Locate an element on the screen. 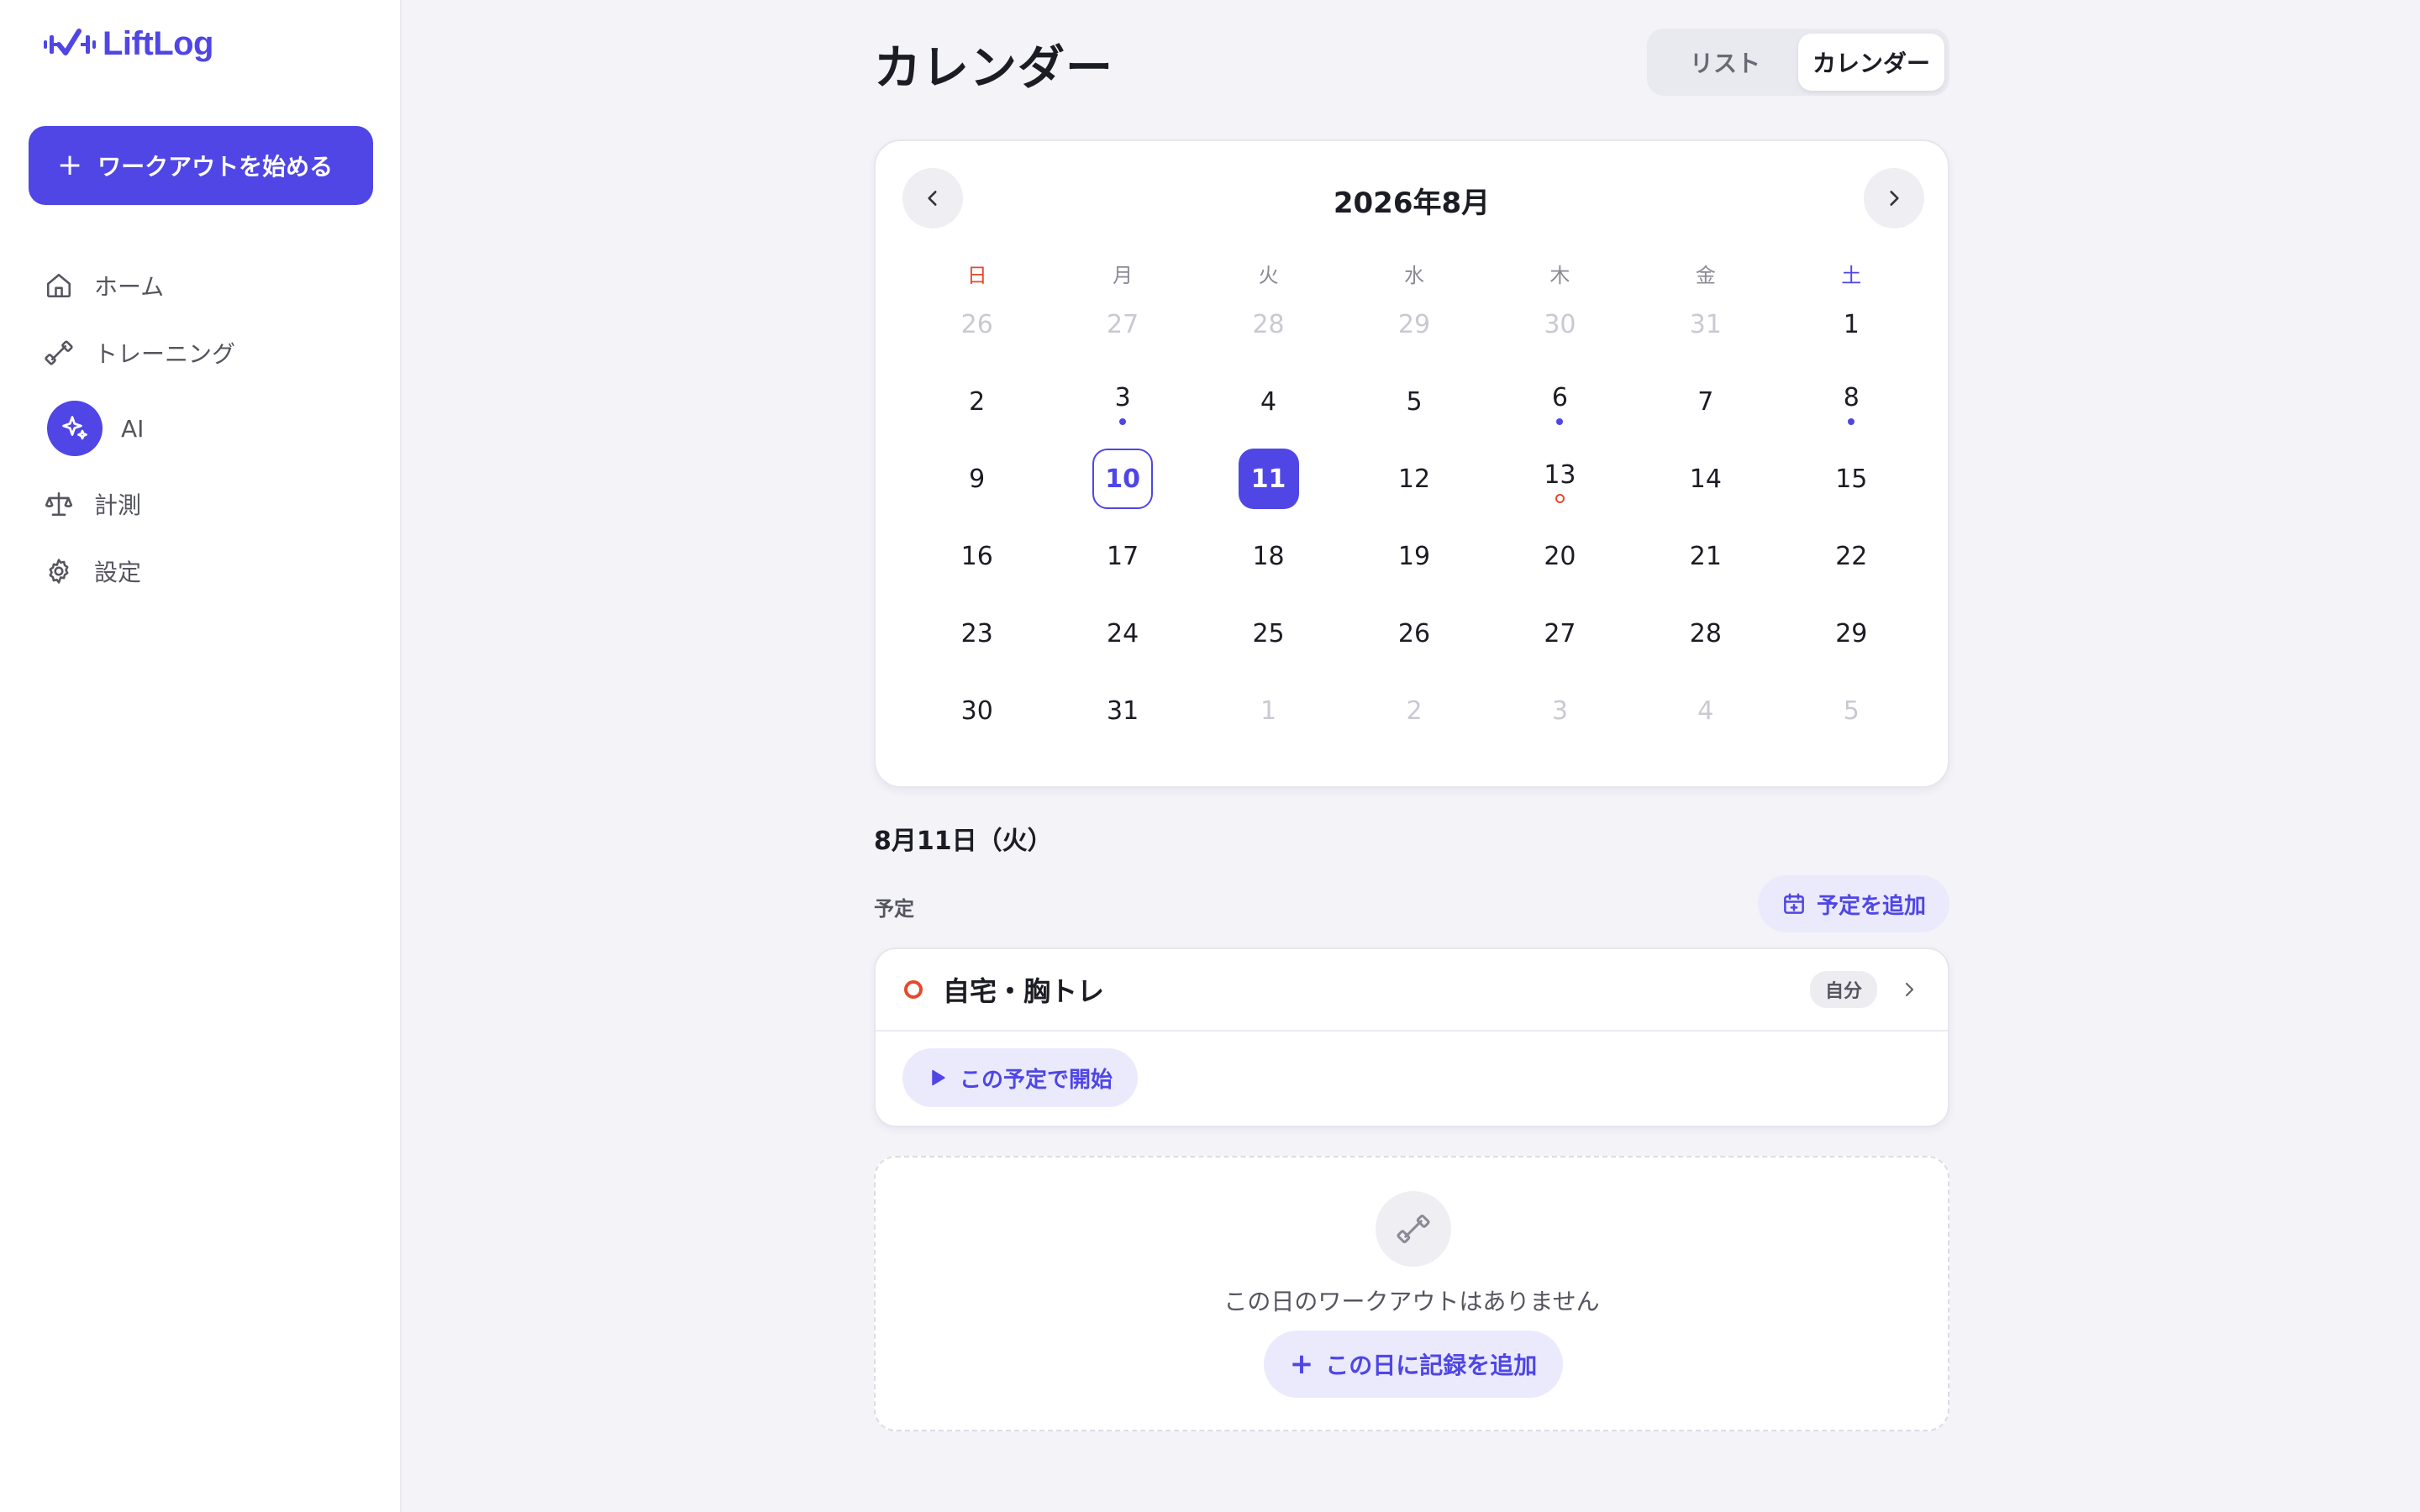 Image resolution: width=2420 pixels, height=1512 pixels. calendar-day: 15 is located at coordinates (1852, 478).